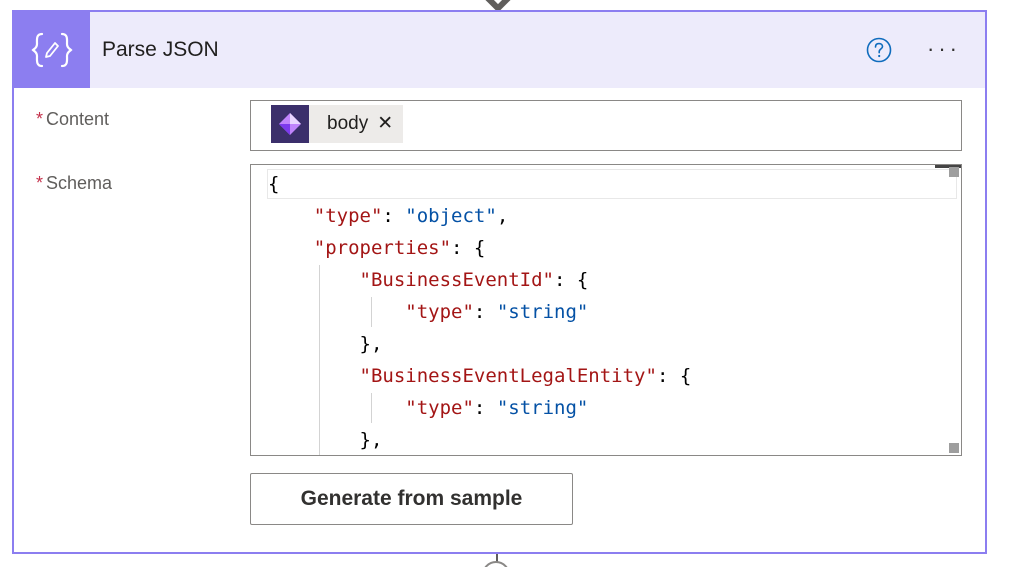 The width and height of the screenshot is (1024, 567). I want to click on json-key: "BusinessEventLegalEntity", so click(508, 376).